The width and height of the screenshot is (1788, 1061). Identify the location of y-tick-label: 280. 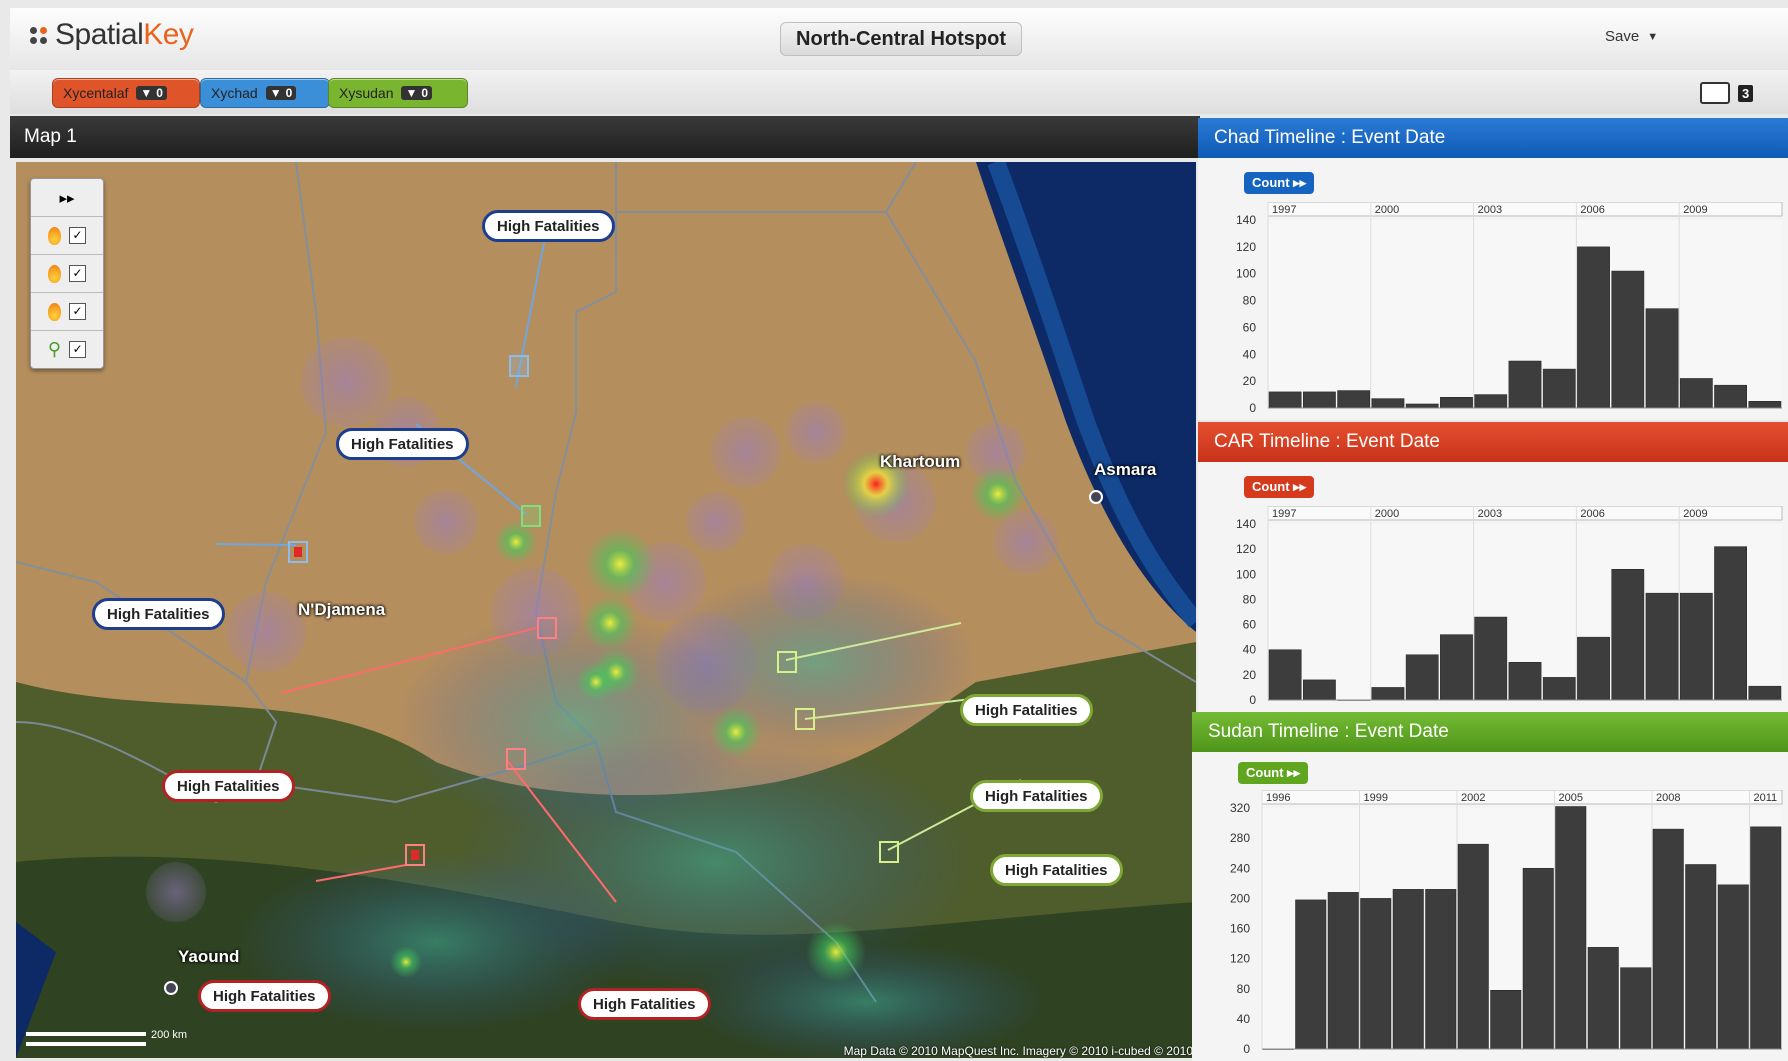
(1240, 838).